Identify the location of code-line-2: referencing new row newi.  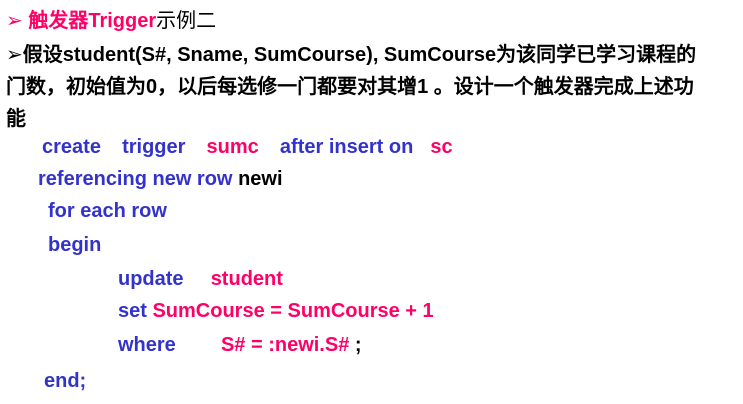
(160, 179).